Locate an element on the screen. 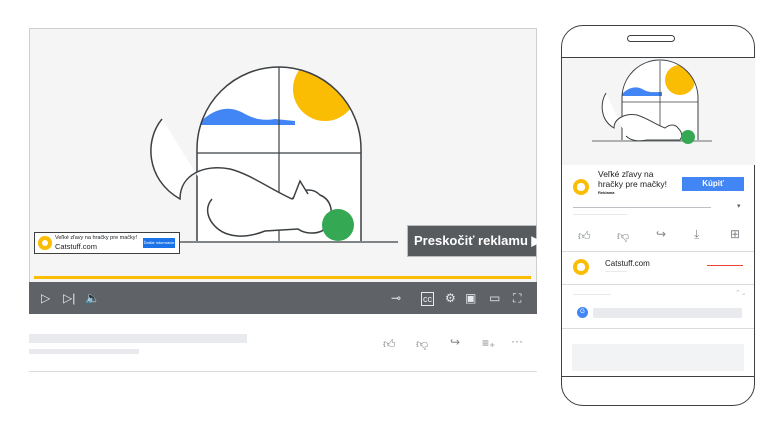  add-to-queue-icon: ≡₊ is located at coordinates (488, 343).